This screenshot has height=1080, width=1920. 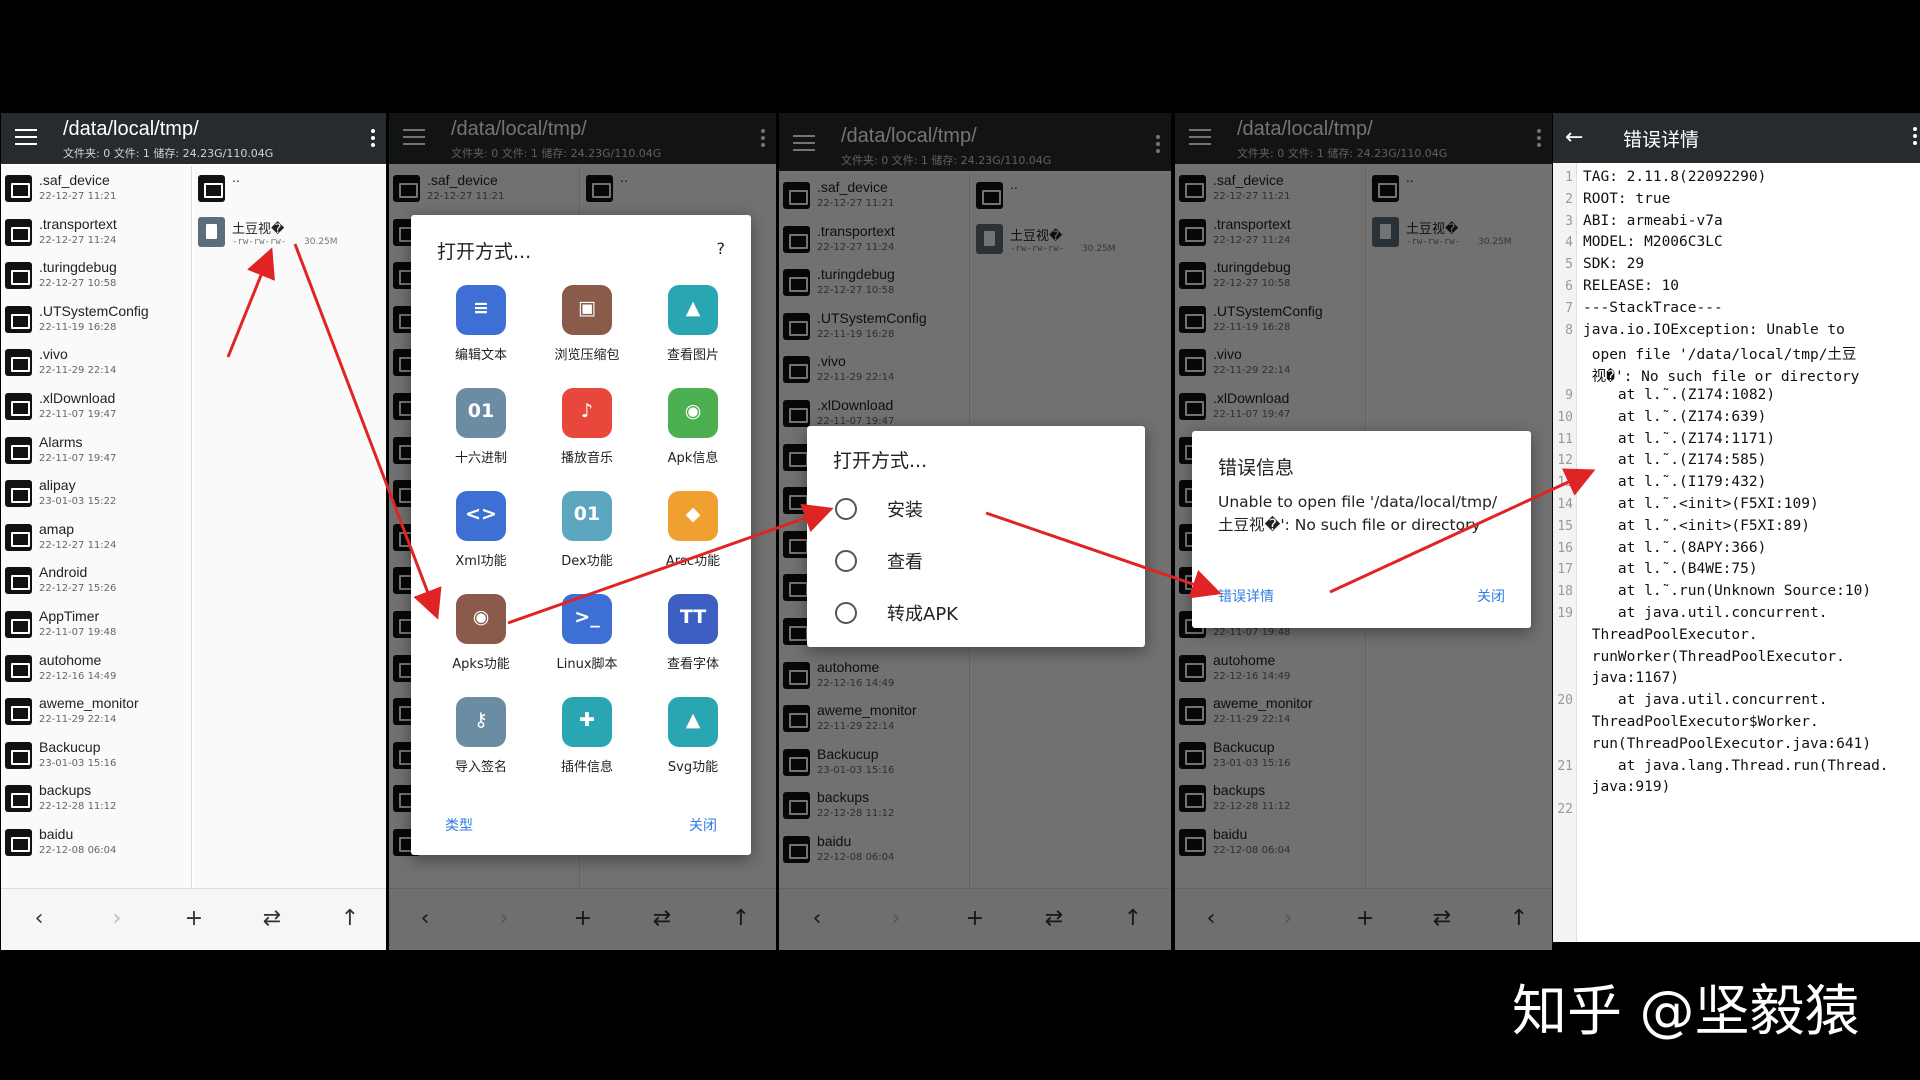 I want to click on open-with-item: ♪ 播放音乐, so click(x=587, y=427).